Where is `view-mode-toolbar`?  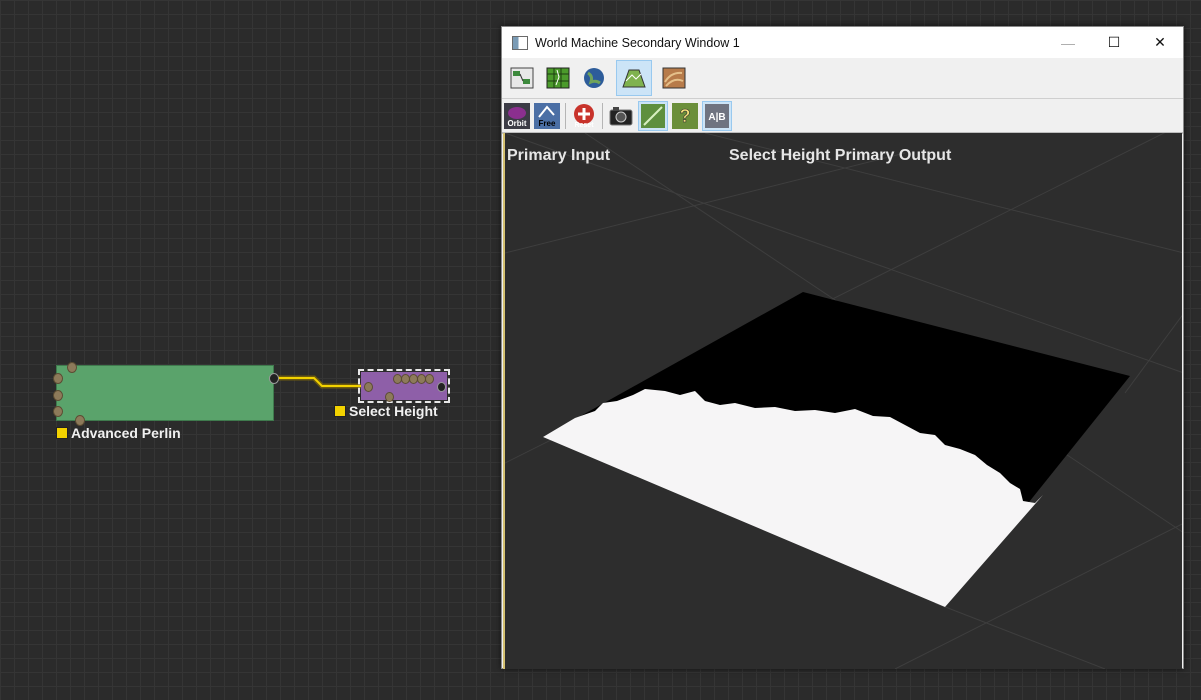 view-mode-toolbar is located at coordinates (842, 78).